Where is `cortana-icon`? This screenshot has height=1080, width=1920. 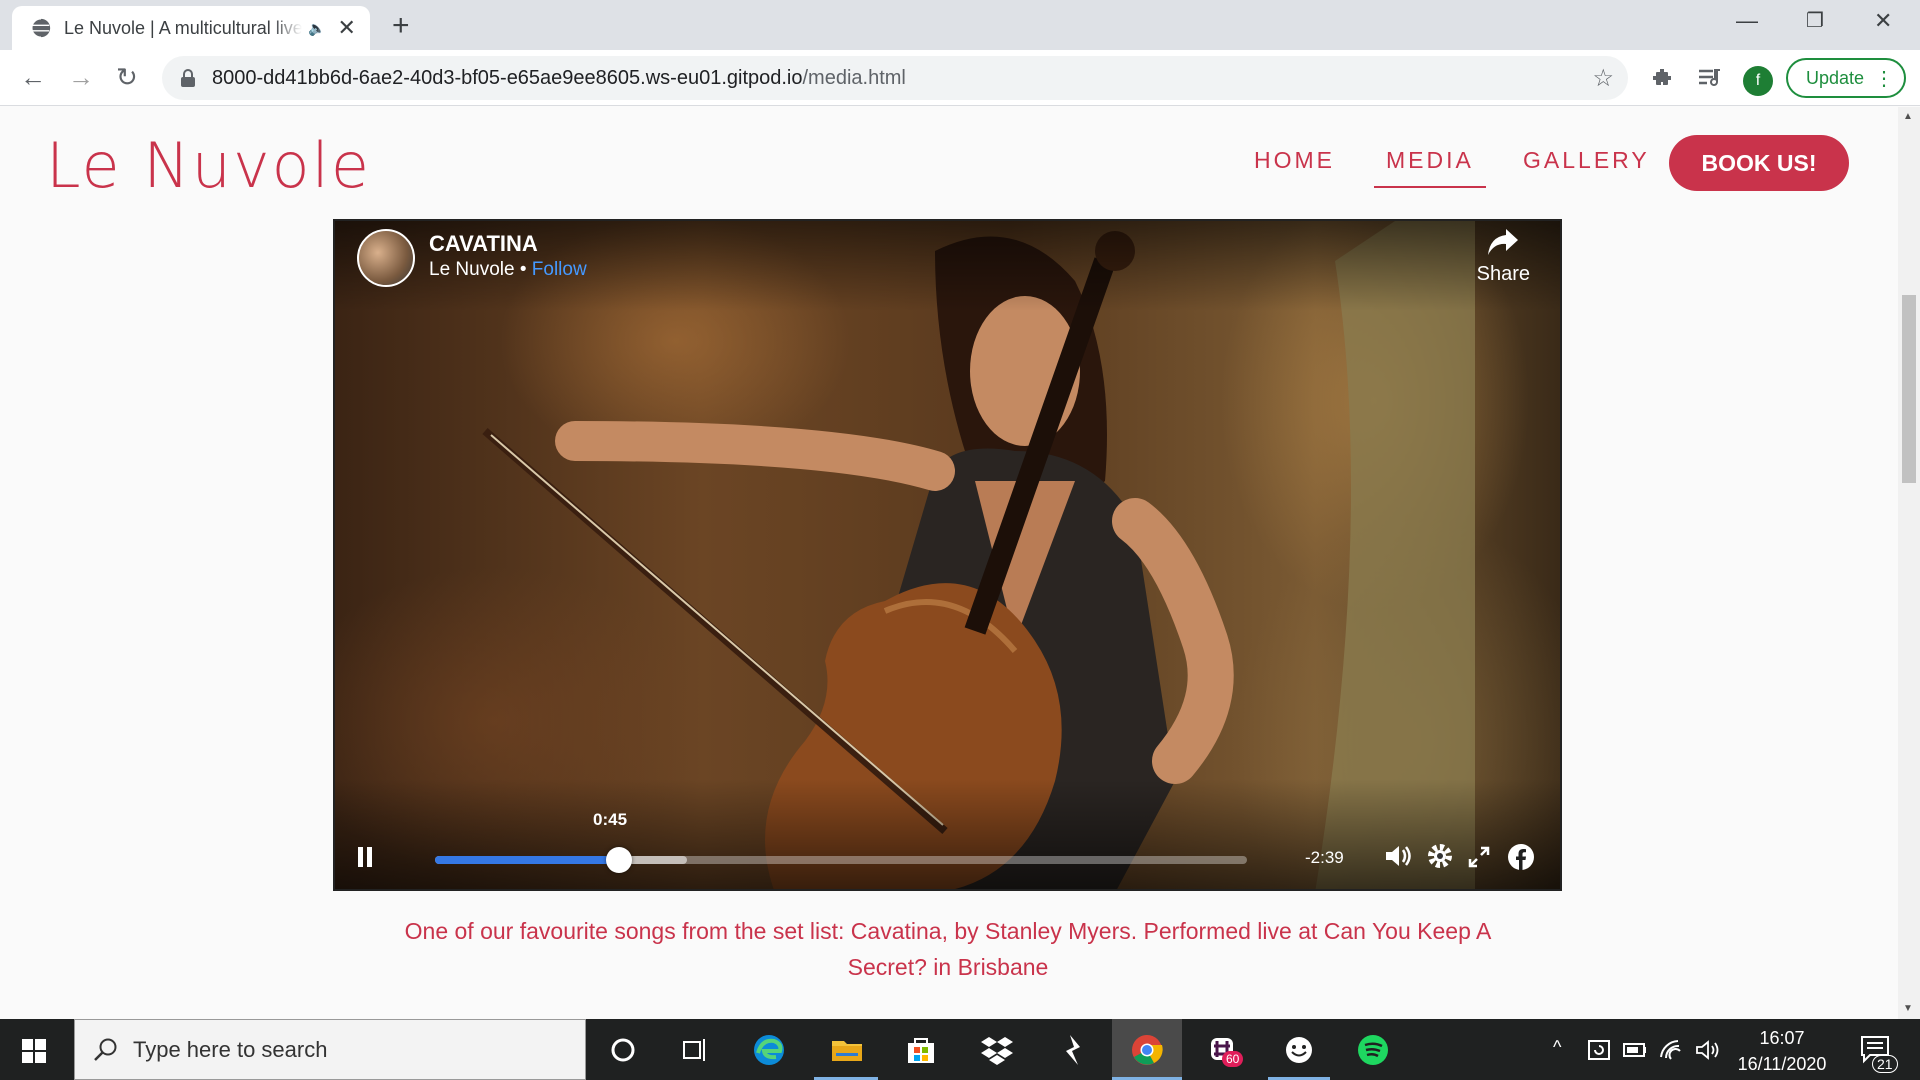
cortana-icon is located at coordinates (623, 1050).